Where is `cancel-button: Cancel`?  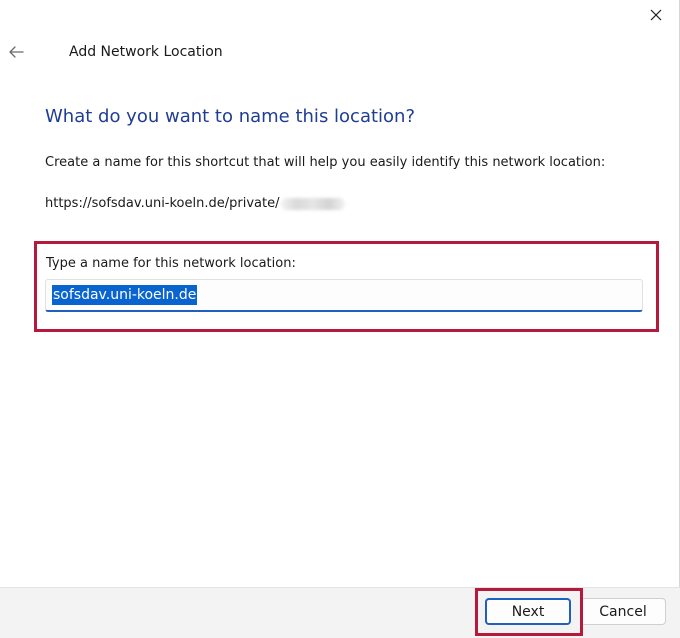
cancel-button: Cancel is located at coordinates (623, 611).